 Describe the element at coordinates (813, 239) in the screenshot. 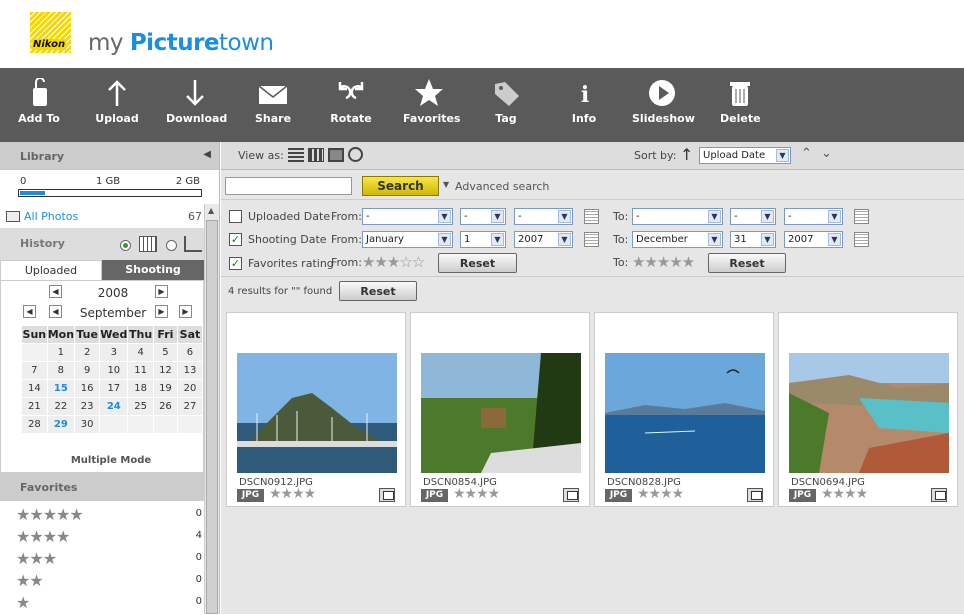

I see `shooting-to-year-select: 2007 ▼` at that location.